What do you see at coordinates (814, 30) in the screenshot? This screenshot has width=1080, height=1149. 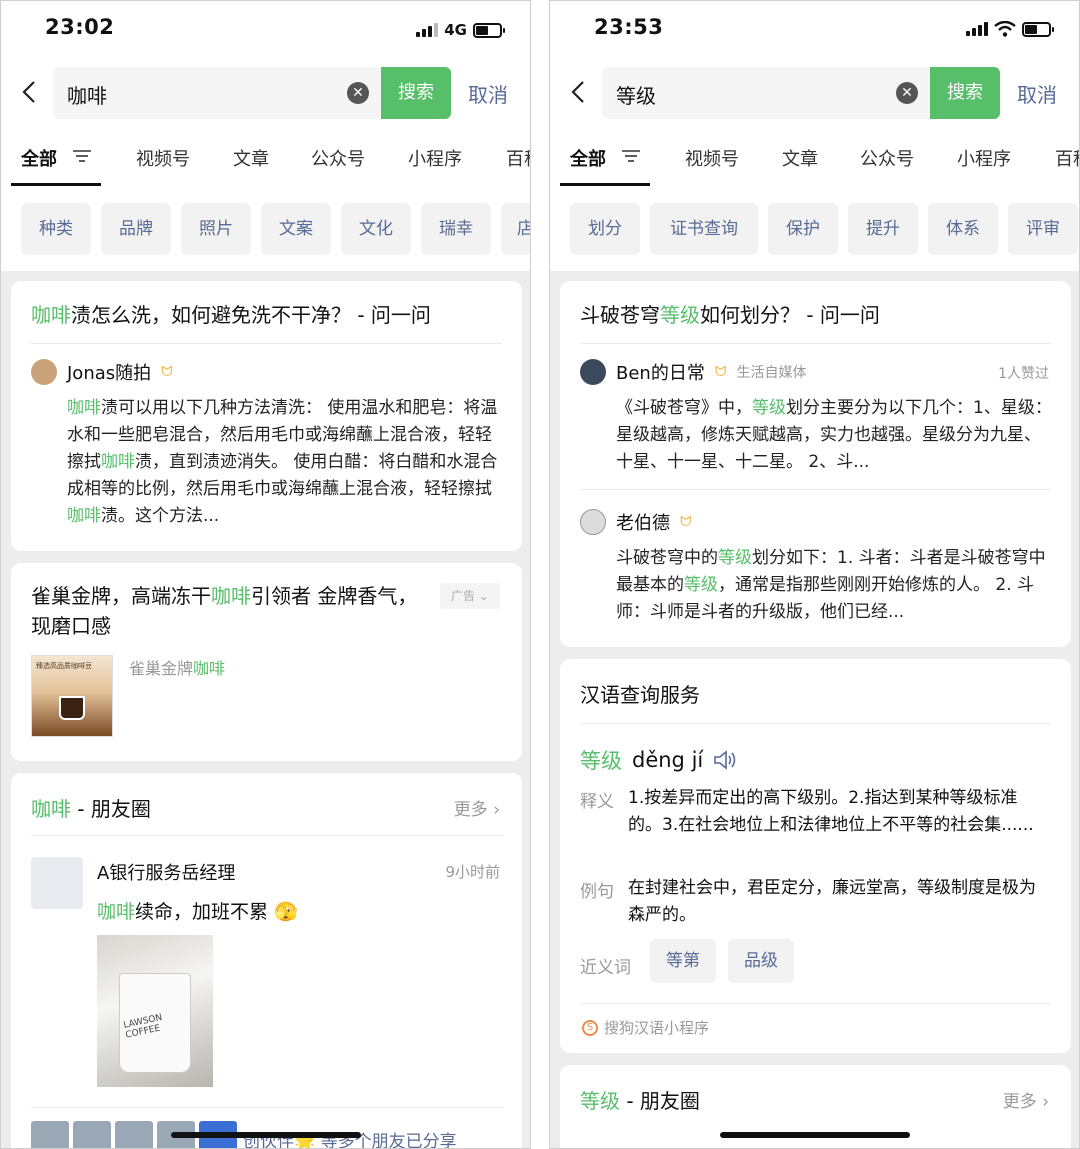 I see `status-bar: 23:53` at bounding box center [814, 30].